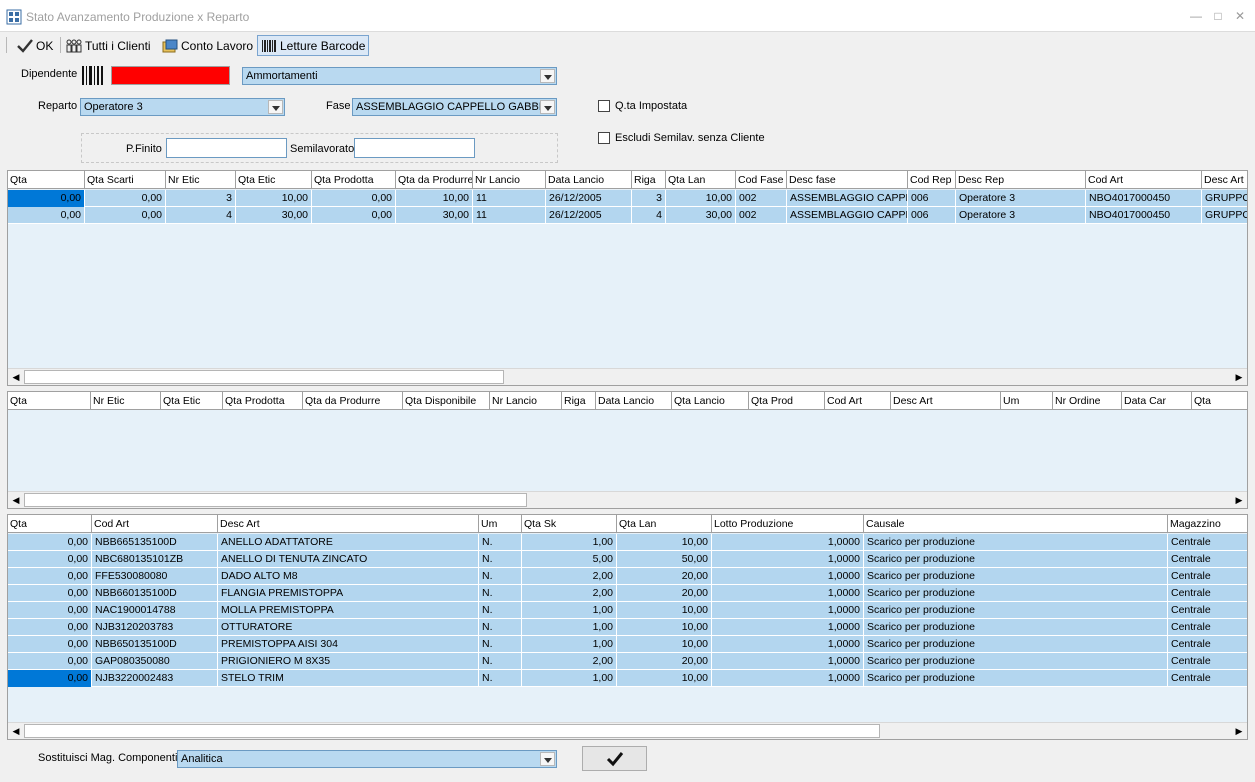 The width and height of the screenshot is (1255, 782). I want to click on cell: NAC1900014788, so click(155, 610).